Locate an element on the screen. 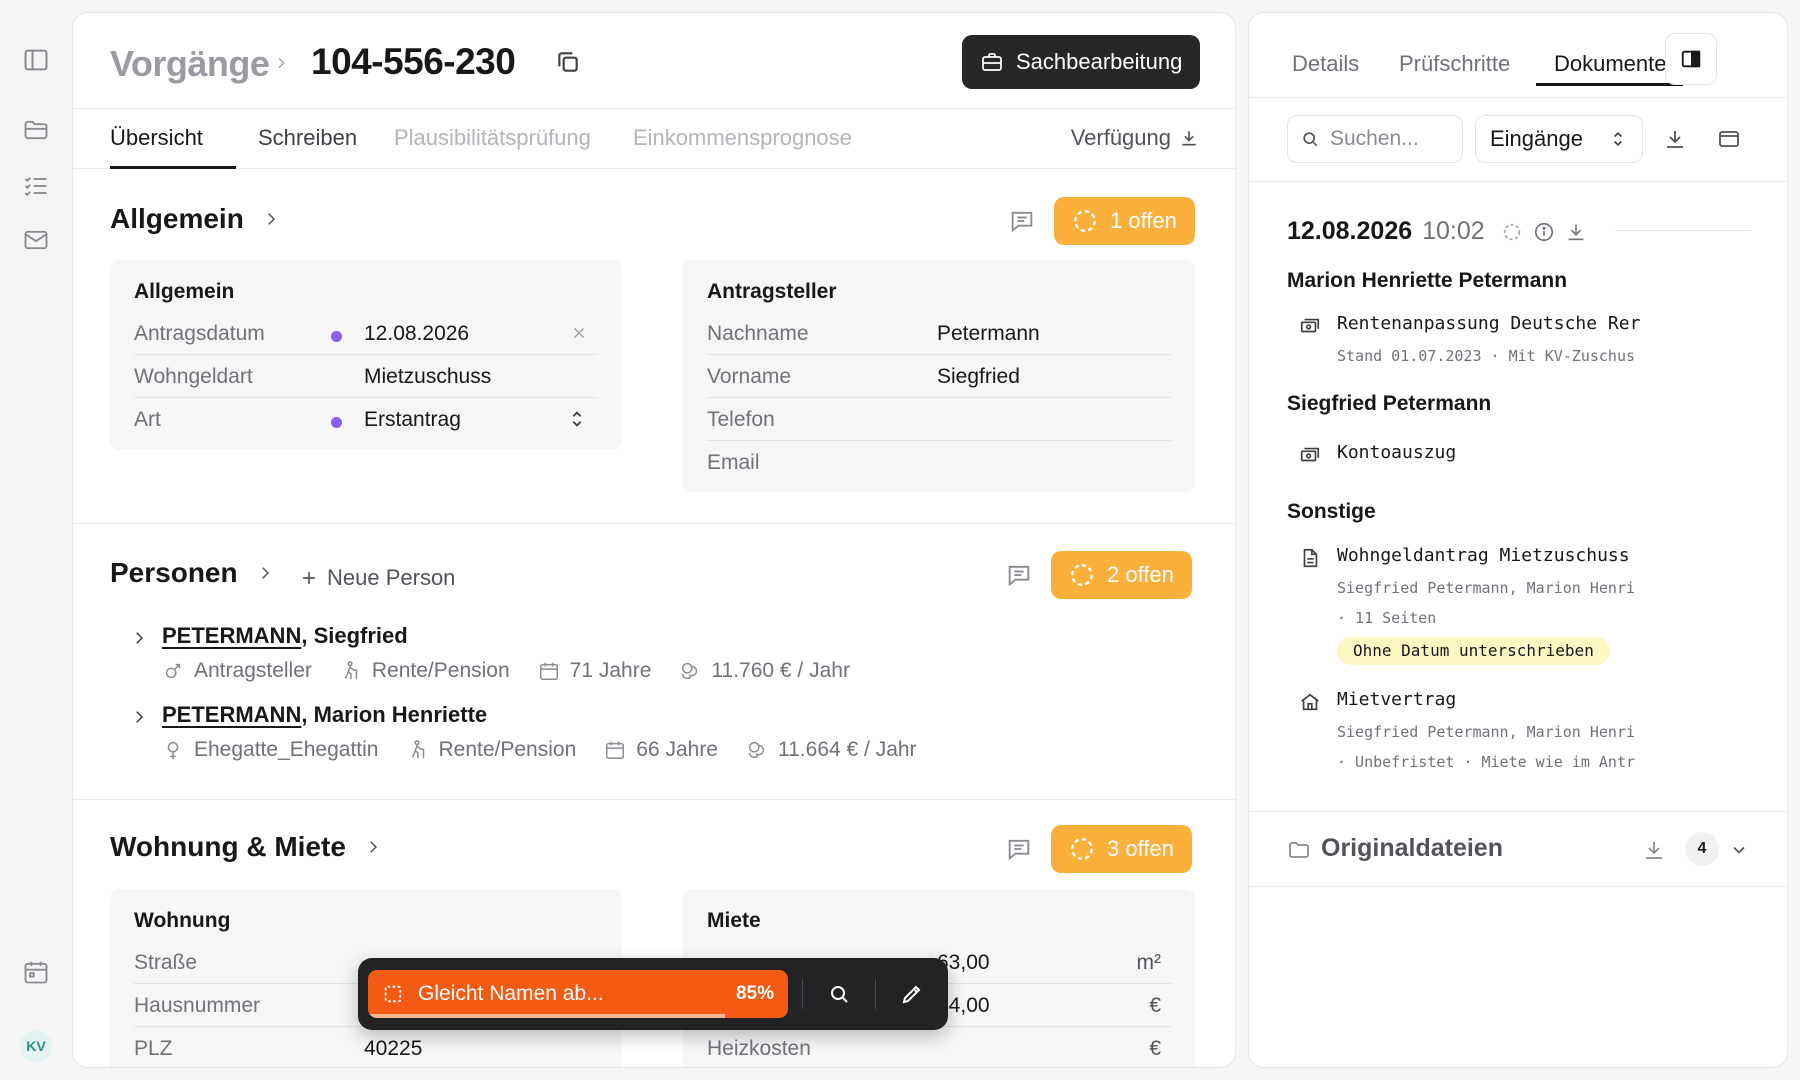 This screenshot has width=1800, height=1080. card-title: Miete is located at coordinates (734, 920).